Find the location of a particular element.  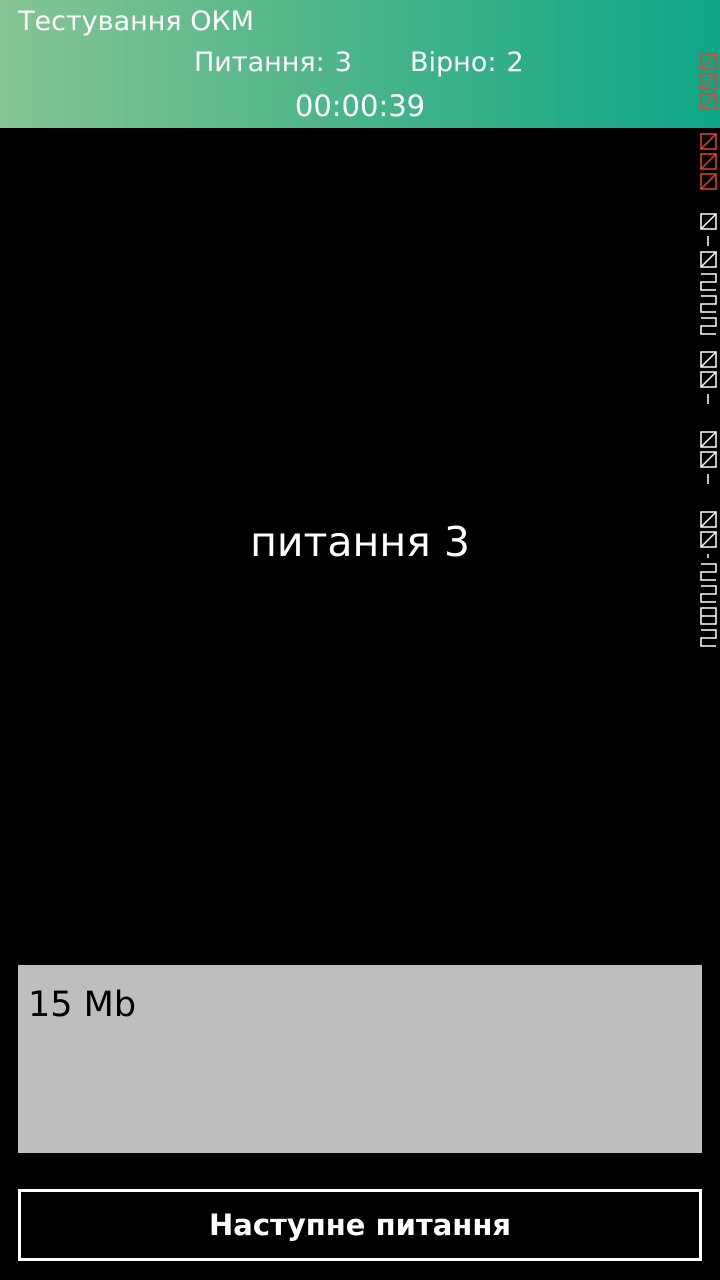

next-question-button: Наступне питання is located at coordinates (360, 1225).